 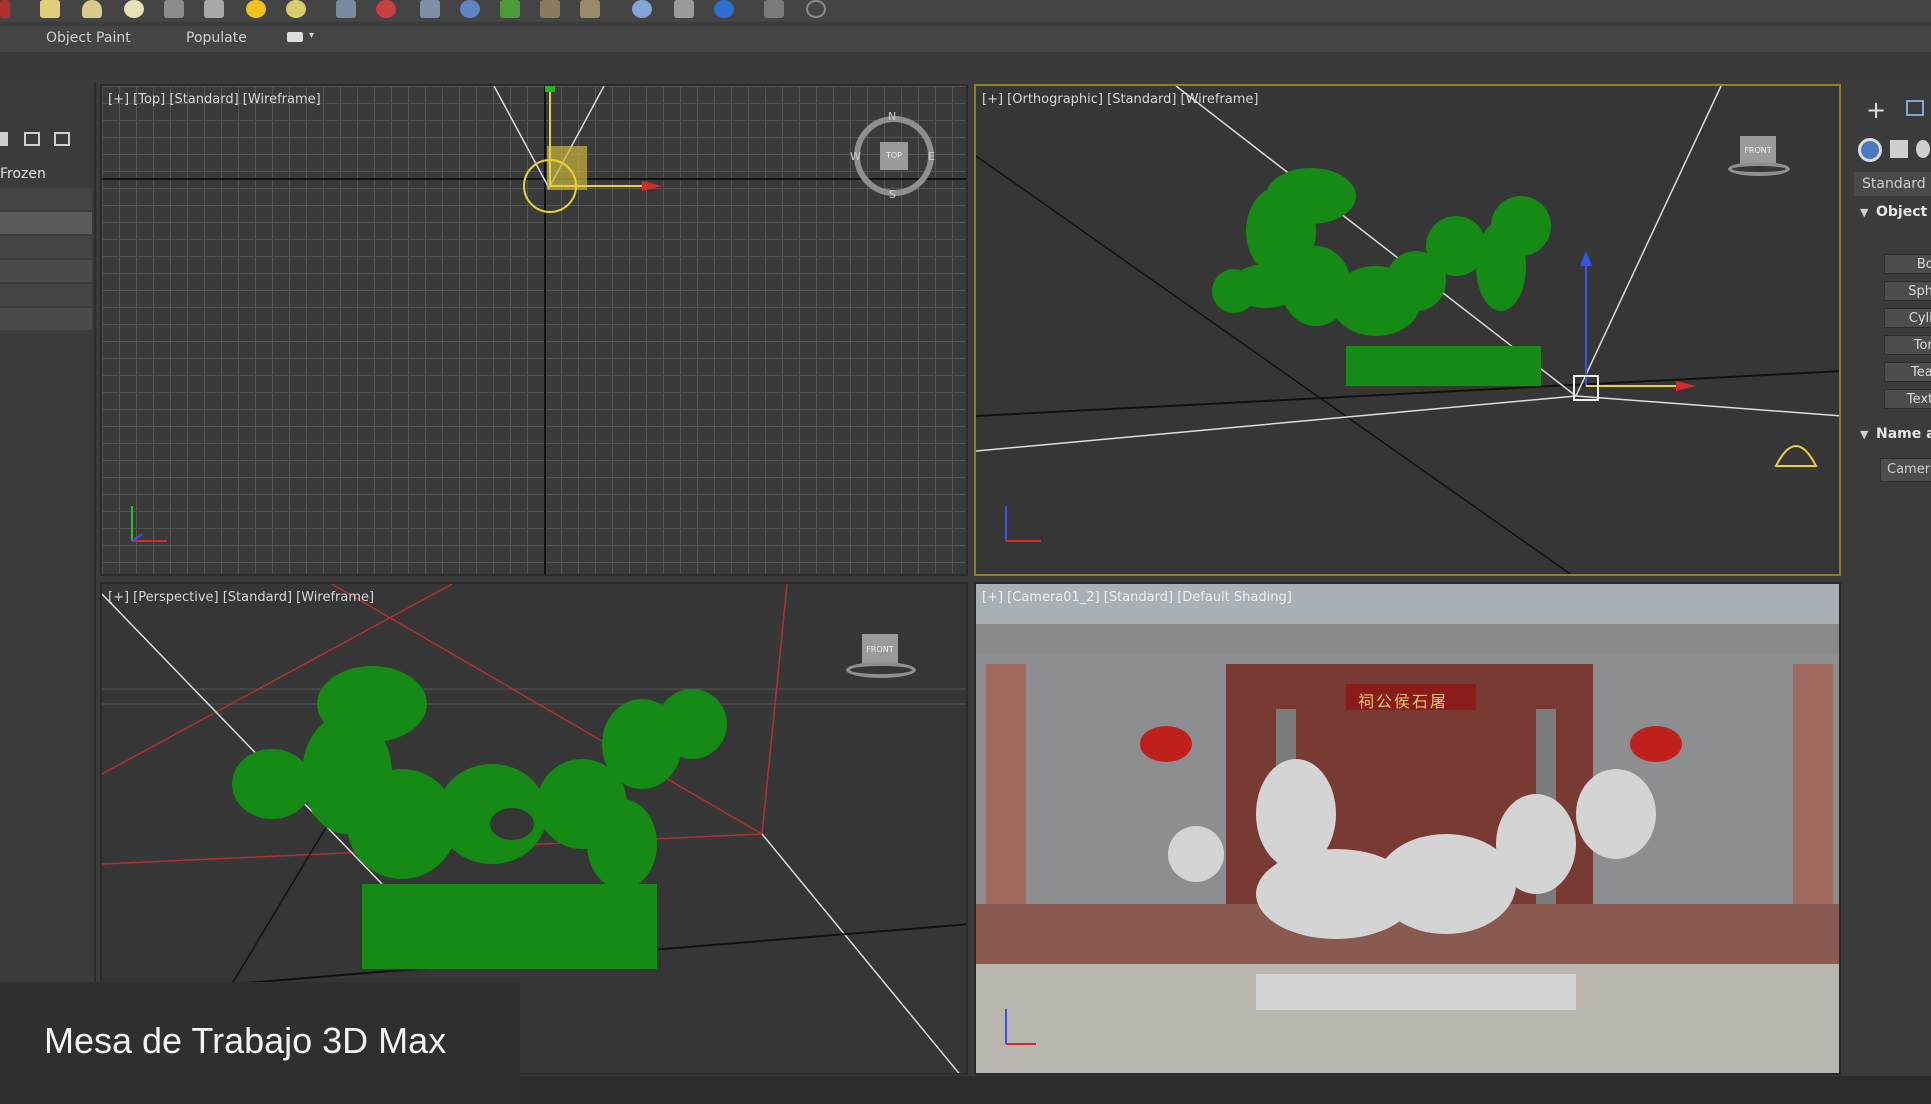 What do you see at coordinates (1759, 158) in the screenshot?
I see `viewcube-ortho: FRONT` at bounding box center [1759, 158].